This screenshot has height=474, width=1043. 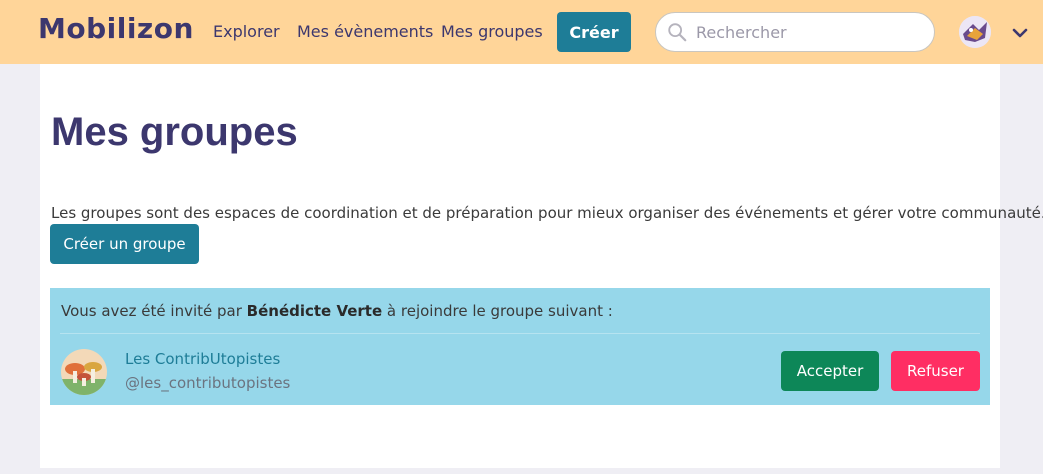 I want to click on mobilizon-logo: Mobilizon, so click(x=116, y=28).